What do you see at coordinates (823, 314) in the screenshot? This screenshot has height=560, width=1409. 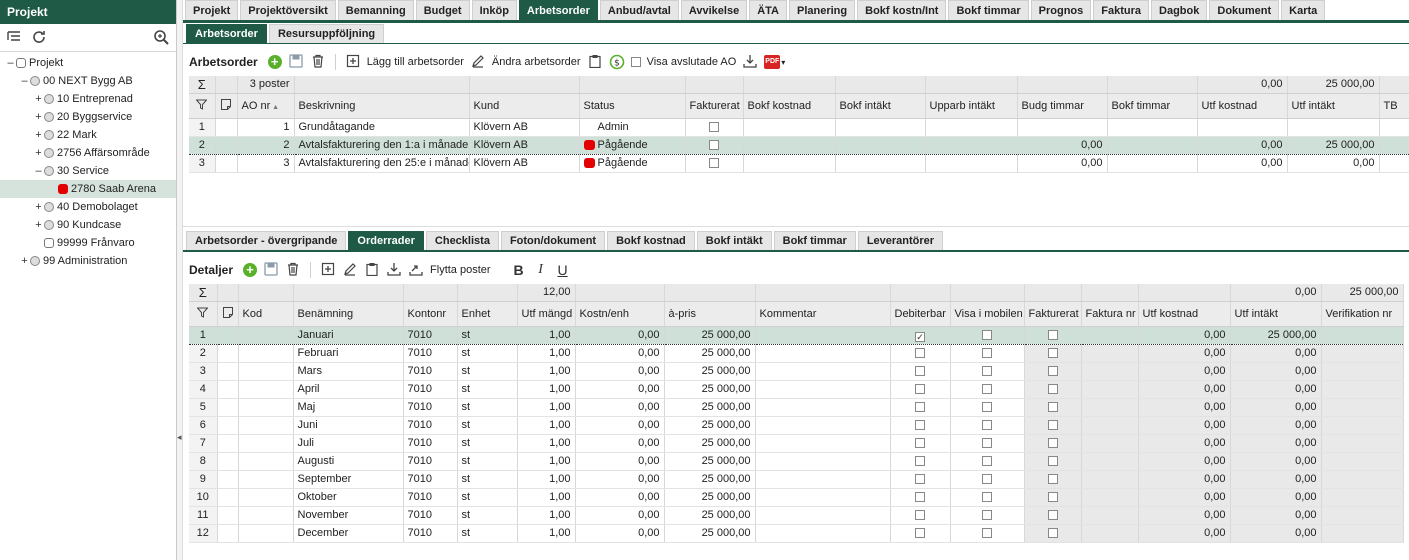 I see `column-header: Kommentar` at bounding box center [823, 314].